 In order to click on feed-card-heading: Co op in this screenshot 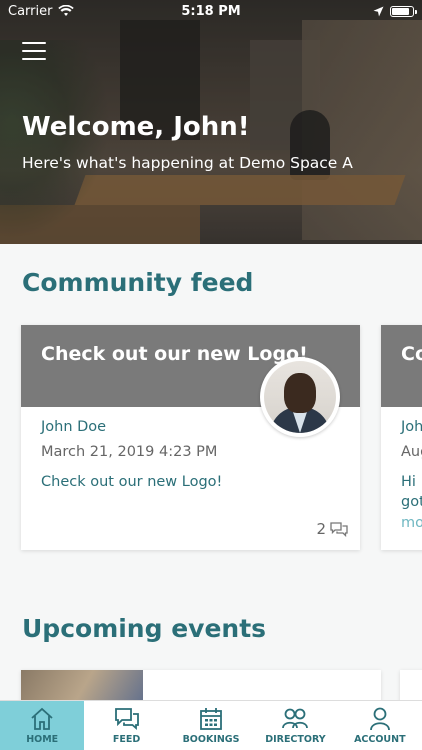, I will do `click(401, 366)`.